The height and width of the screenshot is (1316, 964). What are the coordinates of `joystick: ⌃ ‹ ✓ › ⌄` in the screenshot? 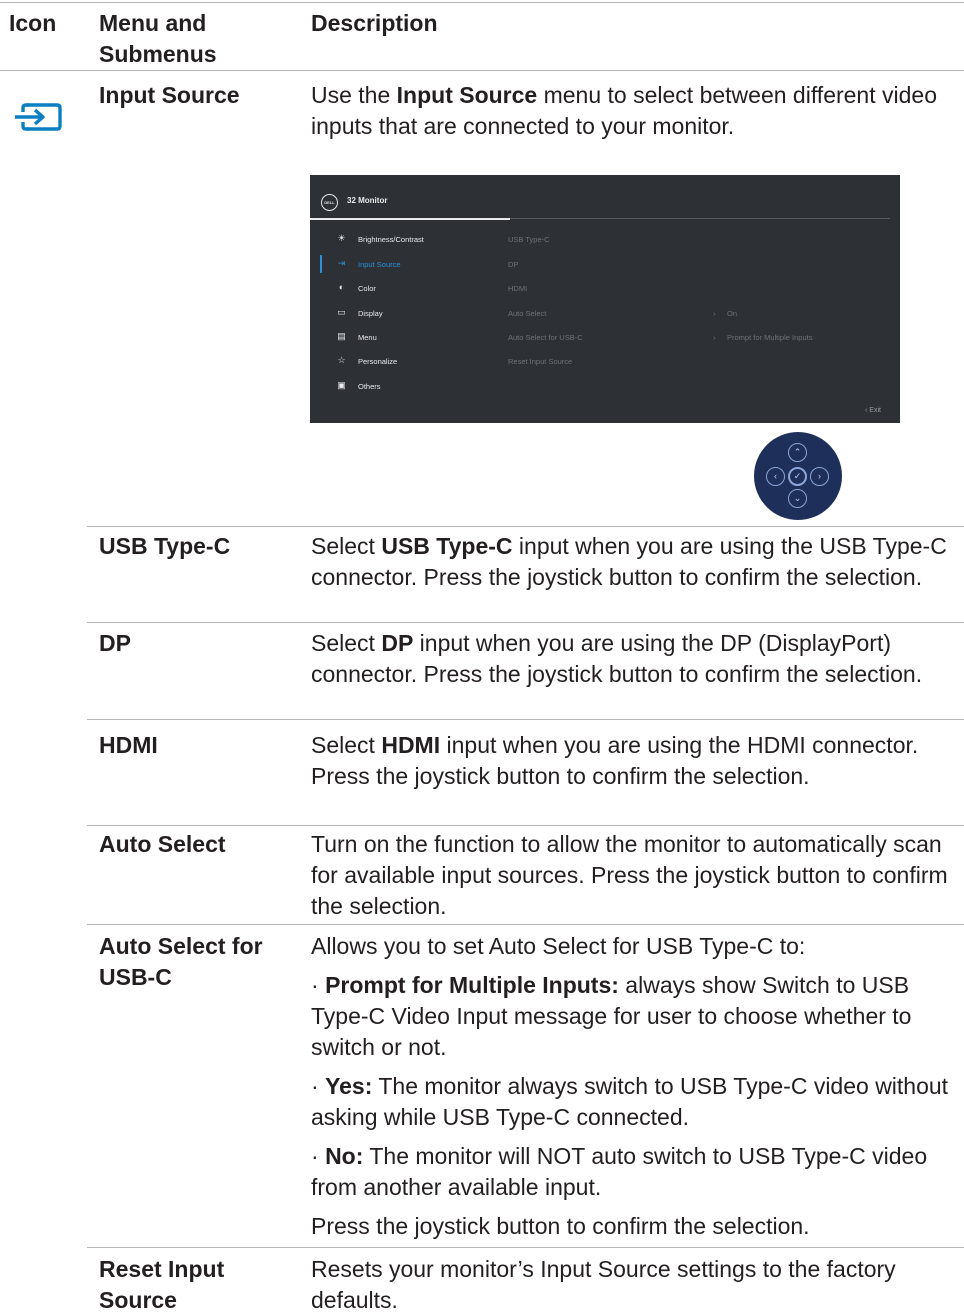 It's located at (798, 476).